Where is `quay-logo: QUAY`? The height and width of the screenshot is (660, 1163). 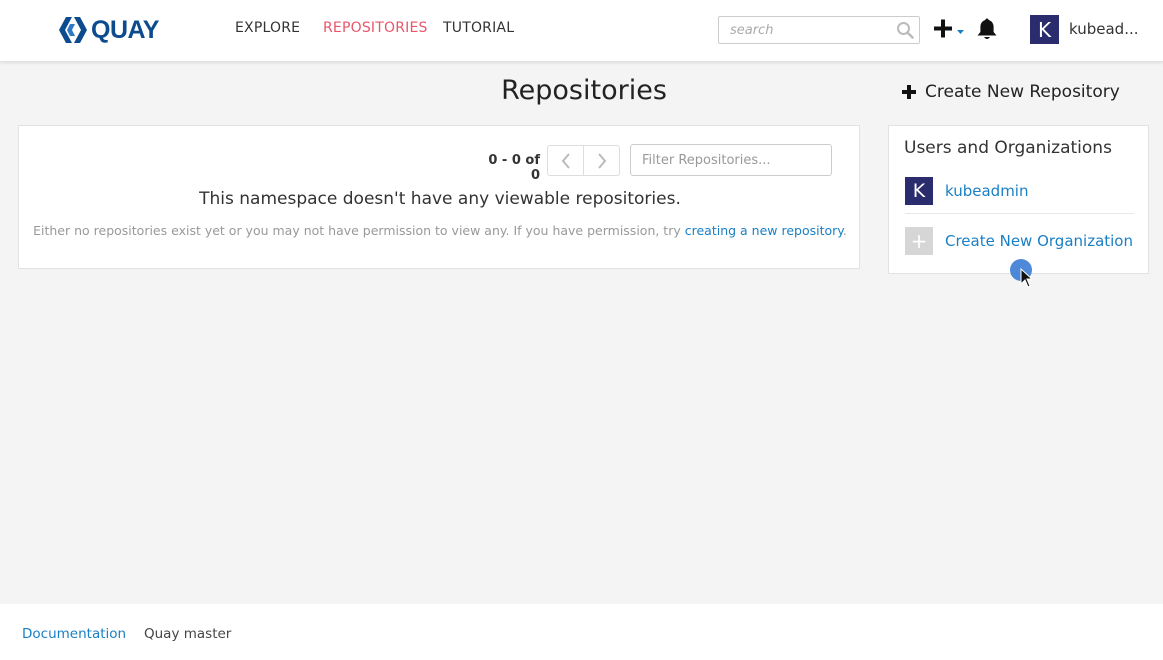 quay-logo: QUAY is located at coordinates (109, 30).